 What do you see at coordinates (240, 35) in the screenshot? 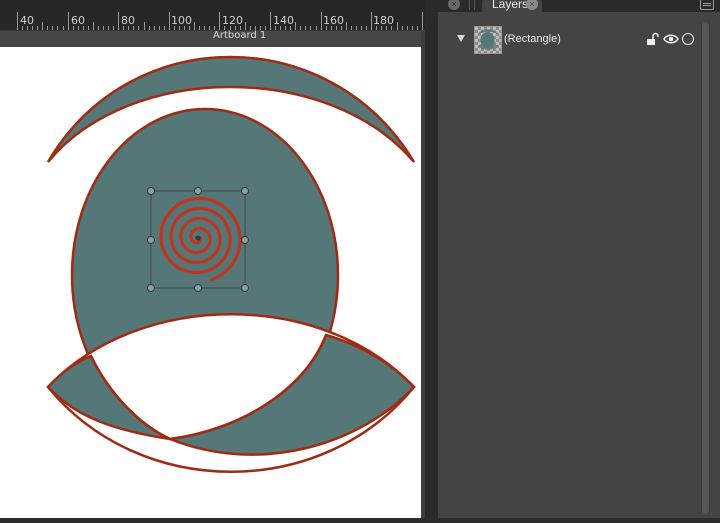
I see `artboard-label: Artboard 1` at bounding box center [240, 35].